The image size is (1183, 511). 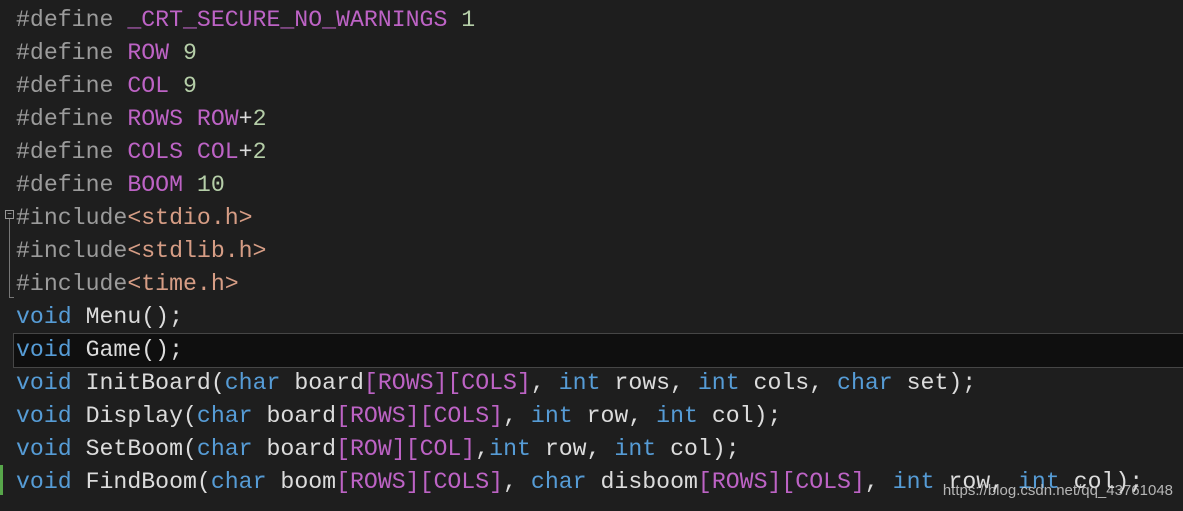 I want to click on code-token: COLS, so click(x=155, y=152).